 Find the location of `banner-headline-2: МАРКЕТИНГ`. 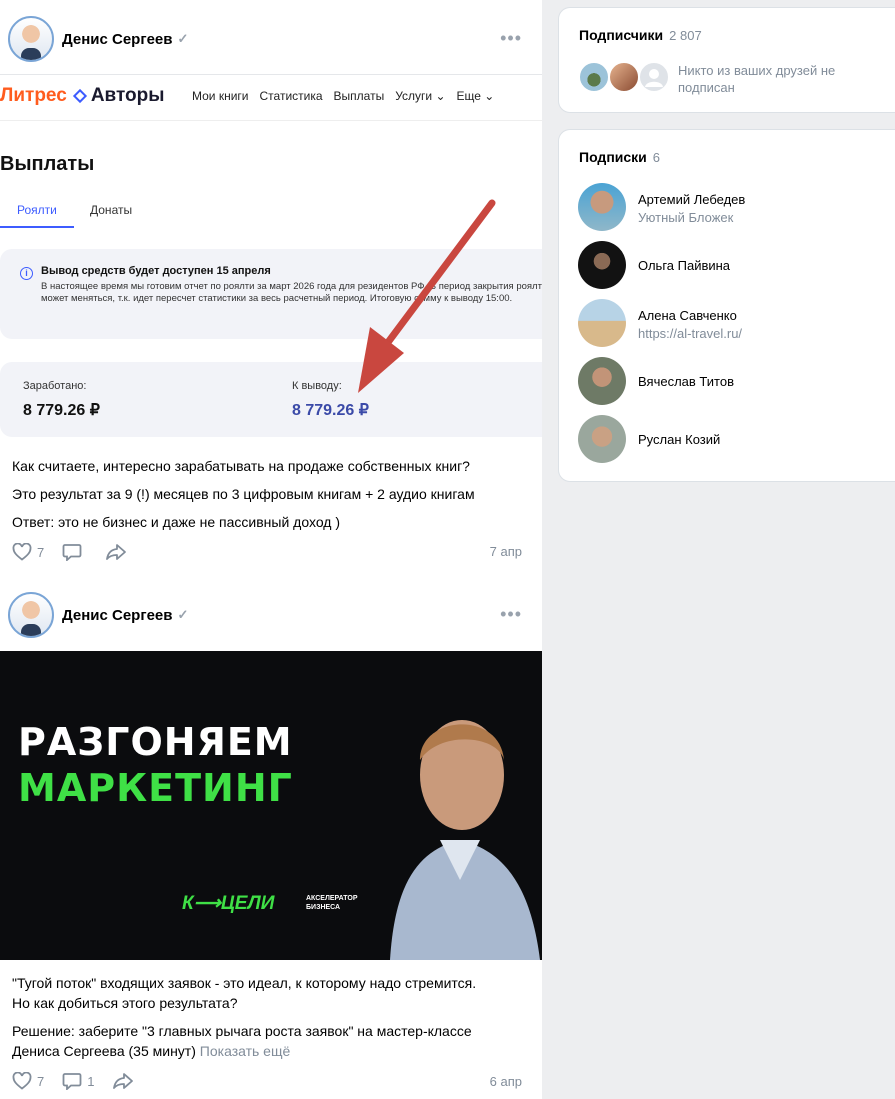

banner-headline-2: МАРКЕТИНГ is located at coordinates (155, 788).